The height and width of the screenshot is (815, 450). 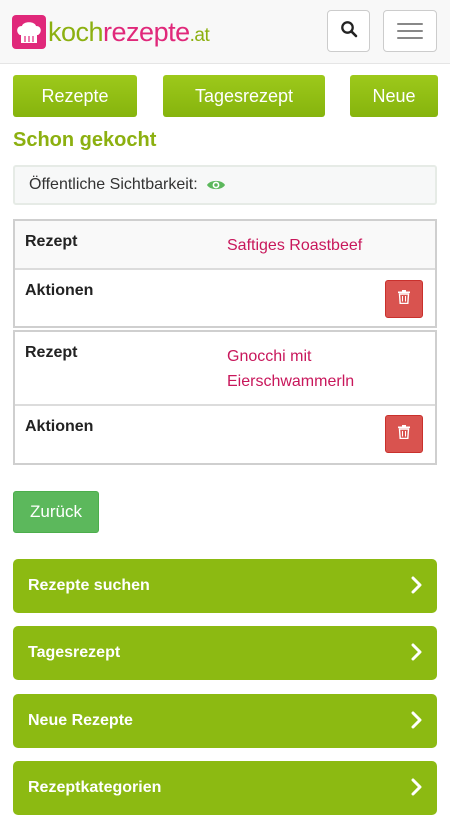 I want to click on page-title: Schon gekocht, so click(x=85, y=140).